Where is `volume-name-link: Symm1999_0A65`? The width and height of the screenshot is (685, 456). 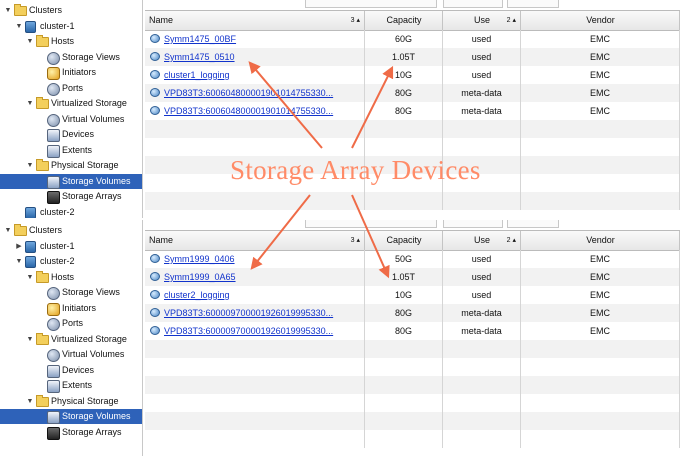
volume-name-link: Symm1999_0A65 is located at coordinates (200, 277).